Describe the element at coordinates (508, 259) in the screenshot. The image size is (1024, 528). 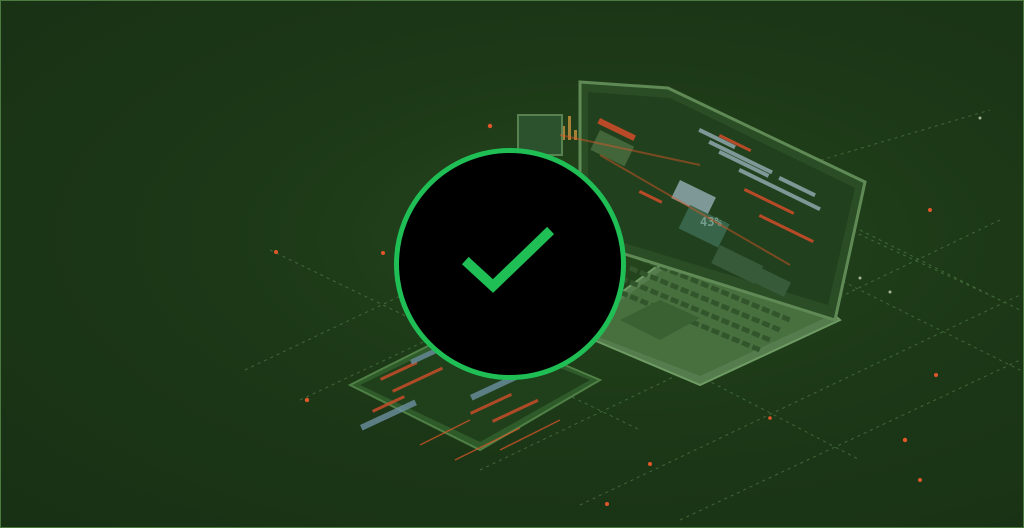
I see `checkmark-icon` at that location.